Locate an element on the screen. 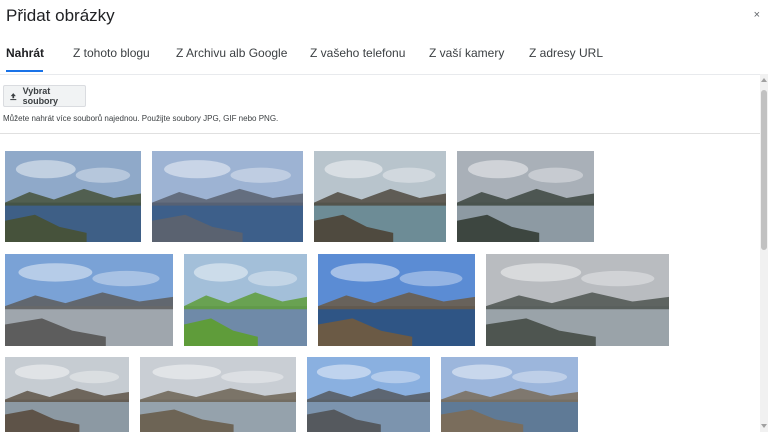  choose-files-label: Vybrat soubory is located at coordinates (40, 96).